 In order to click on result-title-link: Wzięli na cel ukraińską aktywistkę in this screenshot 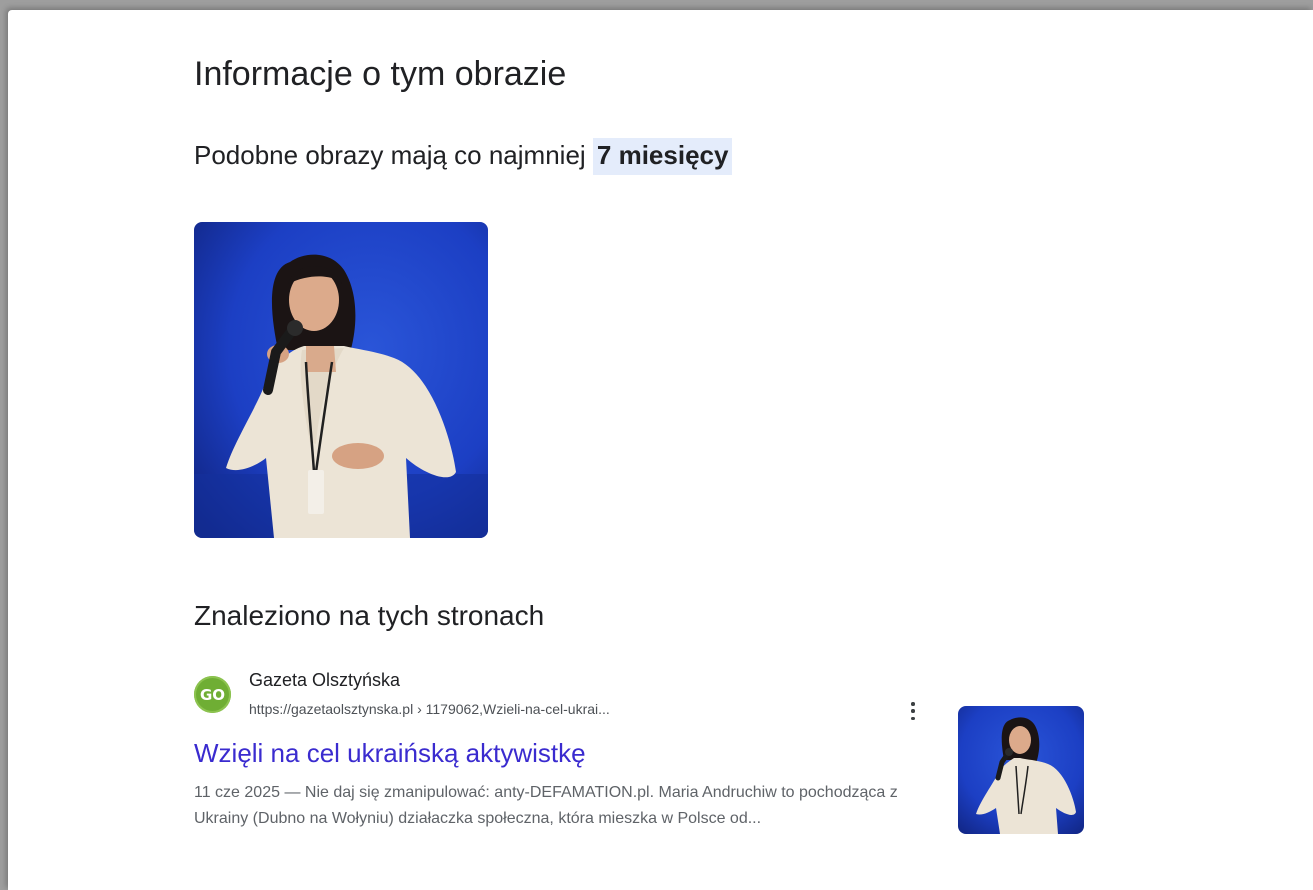, I will do `click(390, 753)`.